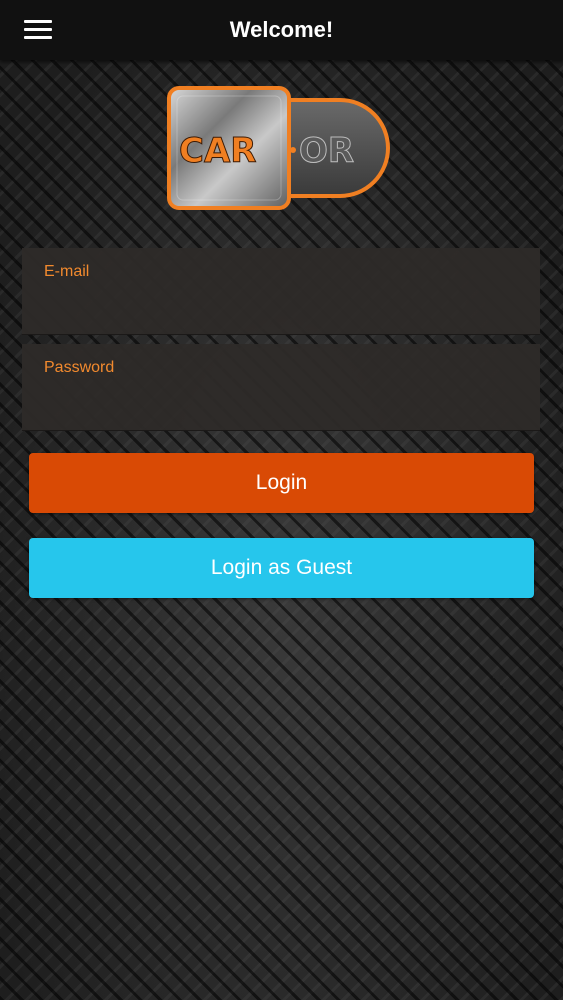 The image size is (563, 1000). I want to click on app-logo: CAR OR, so click(278, 148).